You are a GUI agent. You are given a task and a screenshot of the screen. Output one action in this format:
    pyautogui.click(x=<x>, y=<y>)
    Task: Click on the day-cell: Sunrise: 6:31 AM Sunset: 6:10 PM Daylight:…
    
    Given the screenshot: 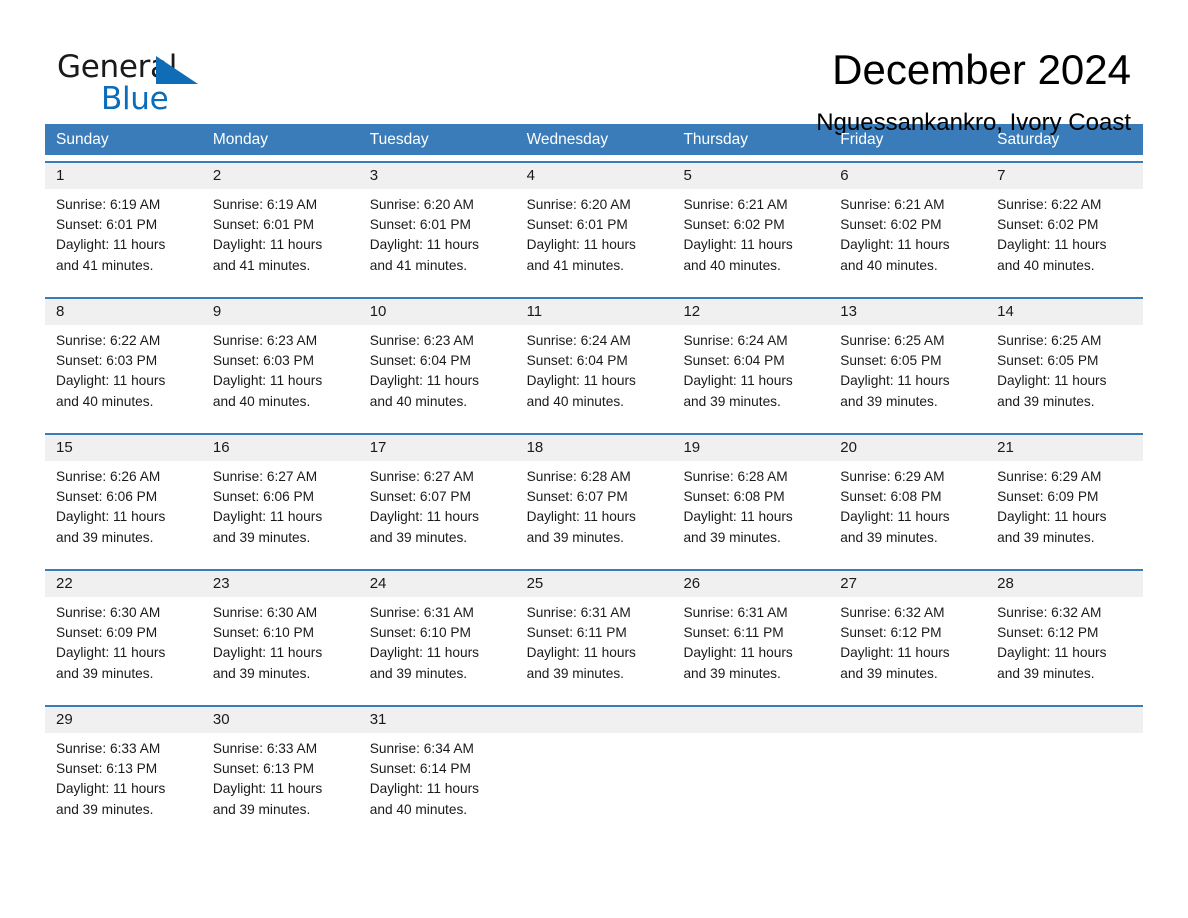 What is the action you would take?
    pyautogui.click(x=437, y=648)
    